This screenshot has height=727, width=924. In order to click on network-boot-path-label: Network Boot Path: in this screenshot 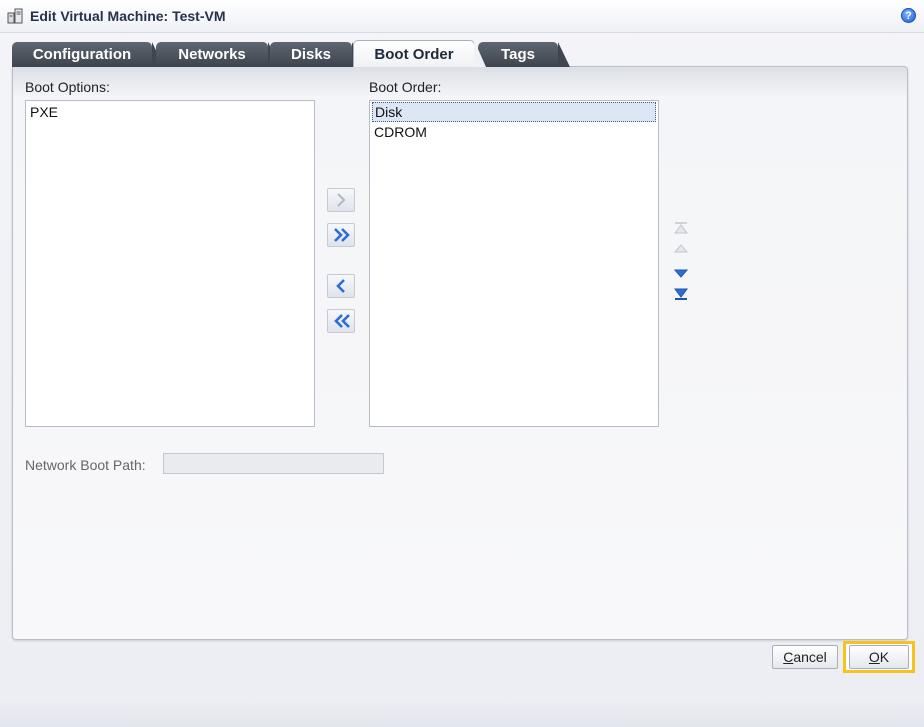, I will do `click(85, 465)`.